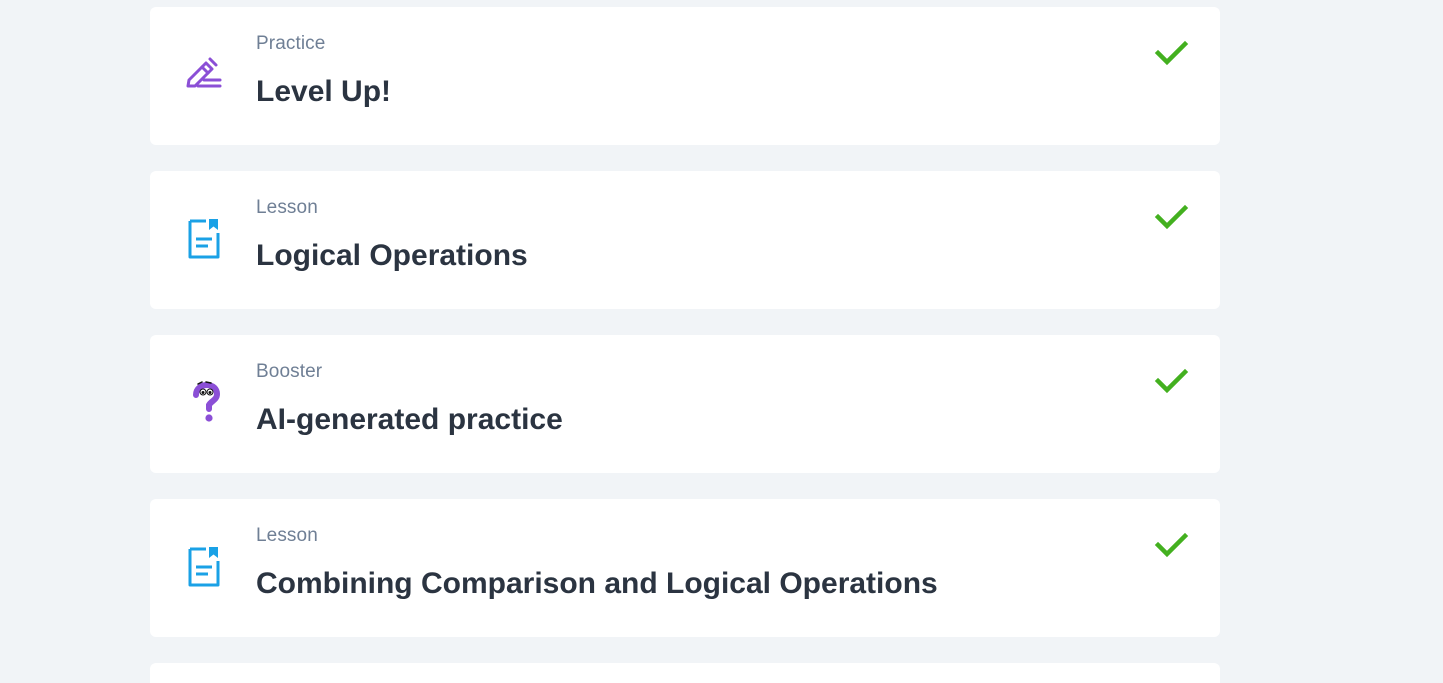 The image size is (1443, 683). What do you see at coordinates (291, 43) in the screenshot?
I see `item-type-label: Practice` at bounding box center [291, 43].